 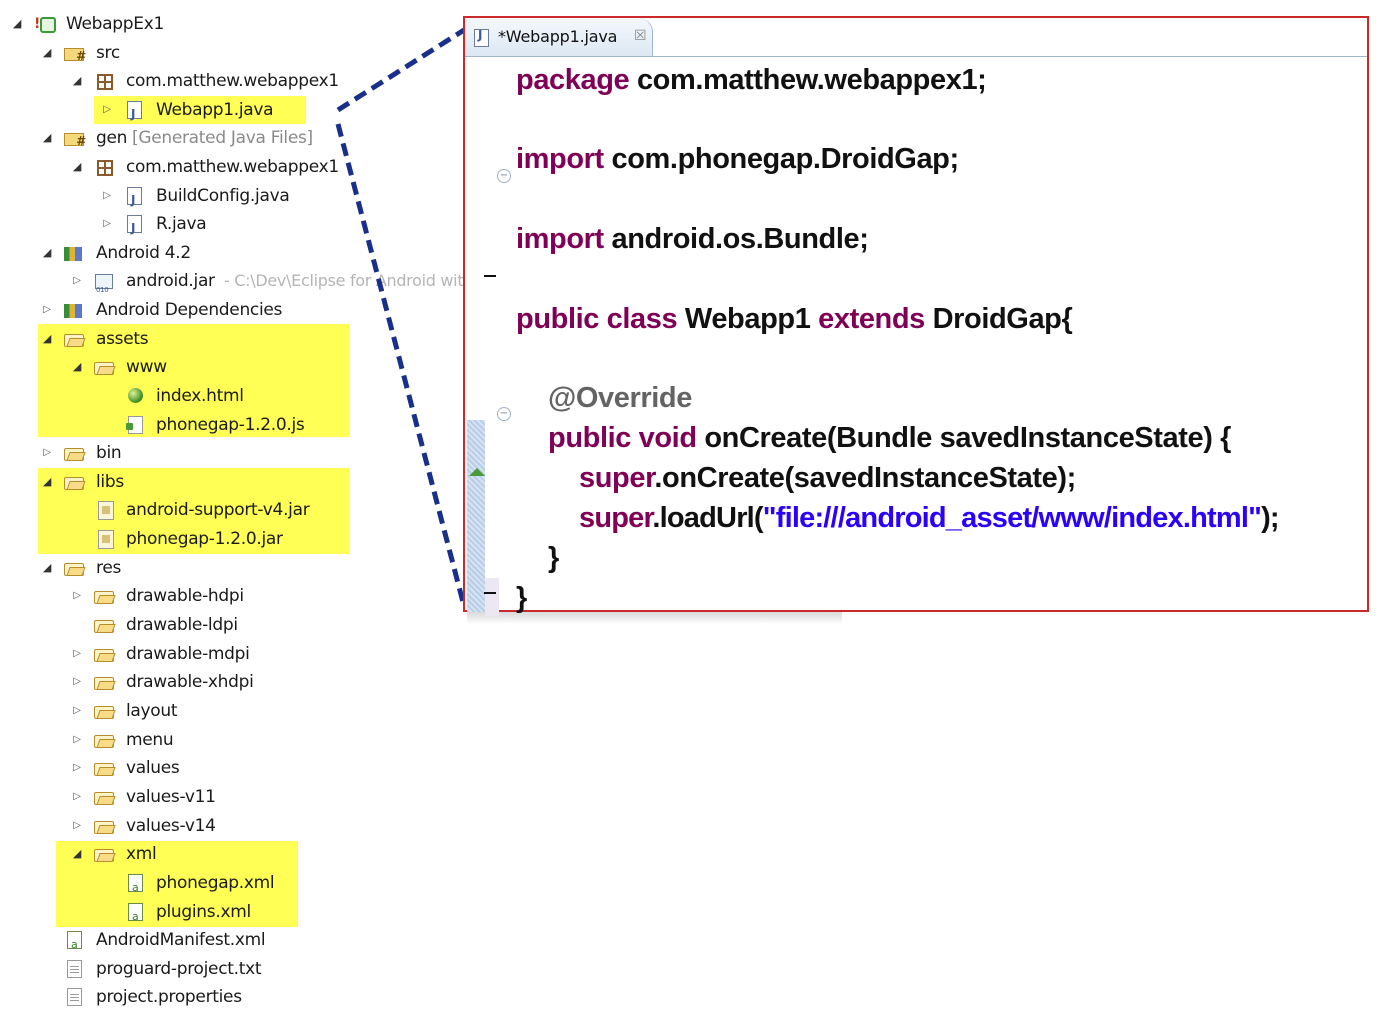 I want to click on source-folder-icon, so click(x=75, y=56).